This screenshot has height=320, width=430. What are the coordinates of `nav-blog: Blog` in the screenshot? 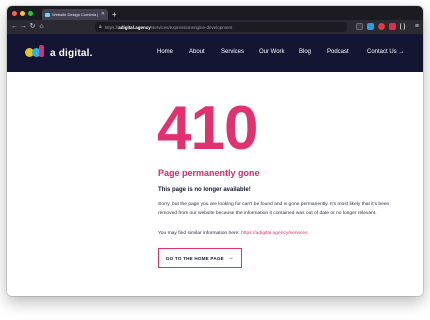 It's located at (313, 52).